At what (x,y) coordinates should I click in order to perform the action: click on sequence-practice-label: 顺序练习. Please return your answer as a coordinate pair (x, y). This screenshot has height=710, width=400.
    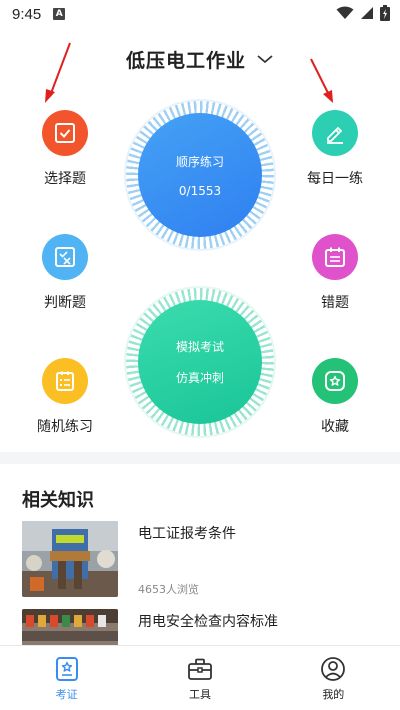
    Looking at the image, I should click on (199, 161).